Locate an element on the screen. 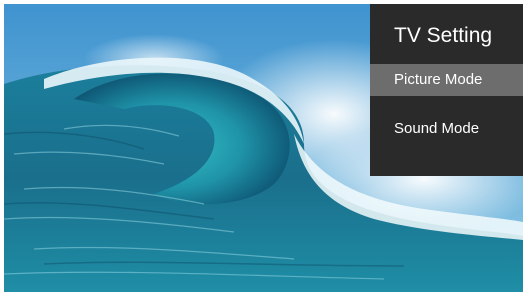  menu-title: TV Setting is located at coordinates (443, 35).